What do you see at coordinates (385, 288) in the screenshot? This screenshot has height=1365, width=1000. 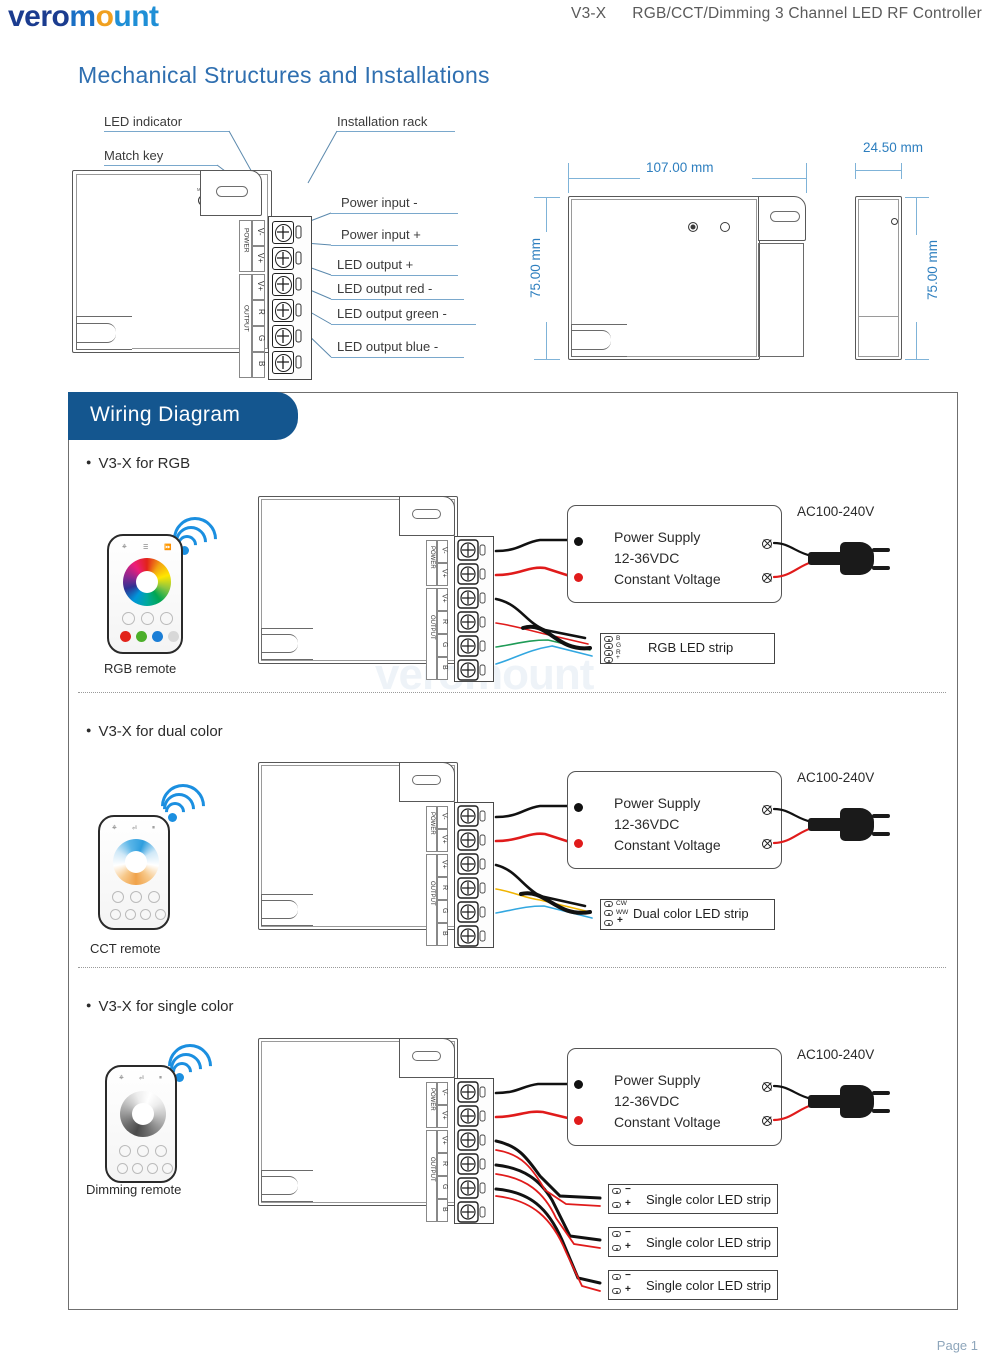 I see `callout-led-output-red: LED output red -` at bounding box center [385, 288].